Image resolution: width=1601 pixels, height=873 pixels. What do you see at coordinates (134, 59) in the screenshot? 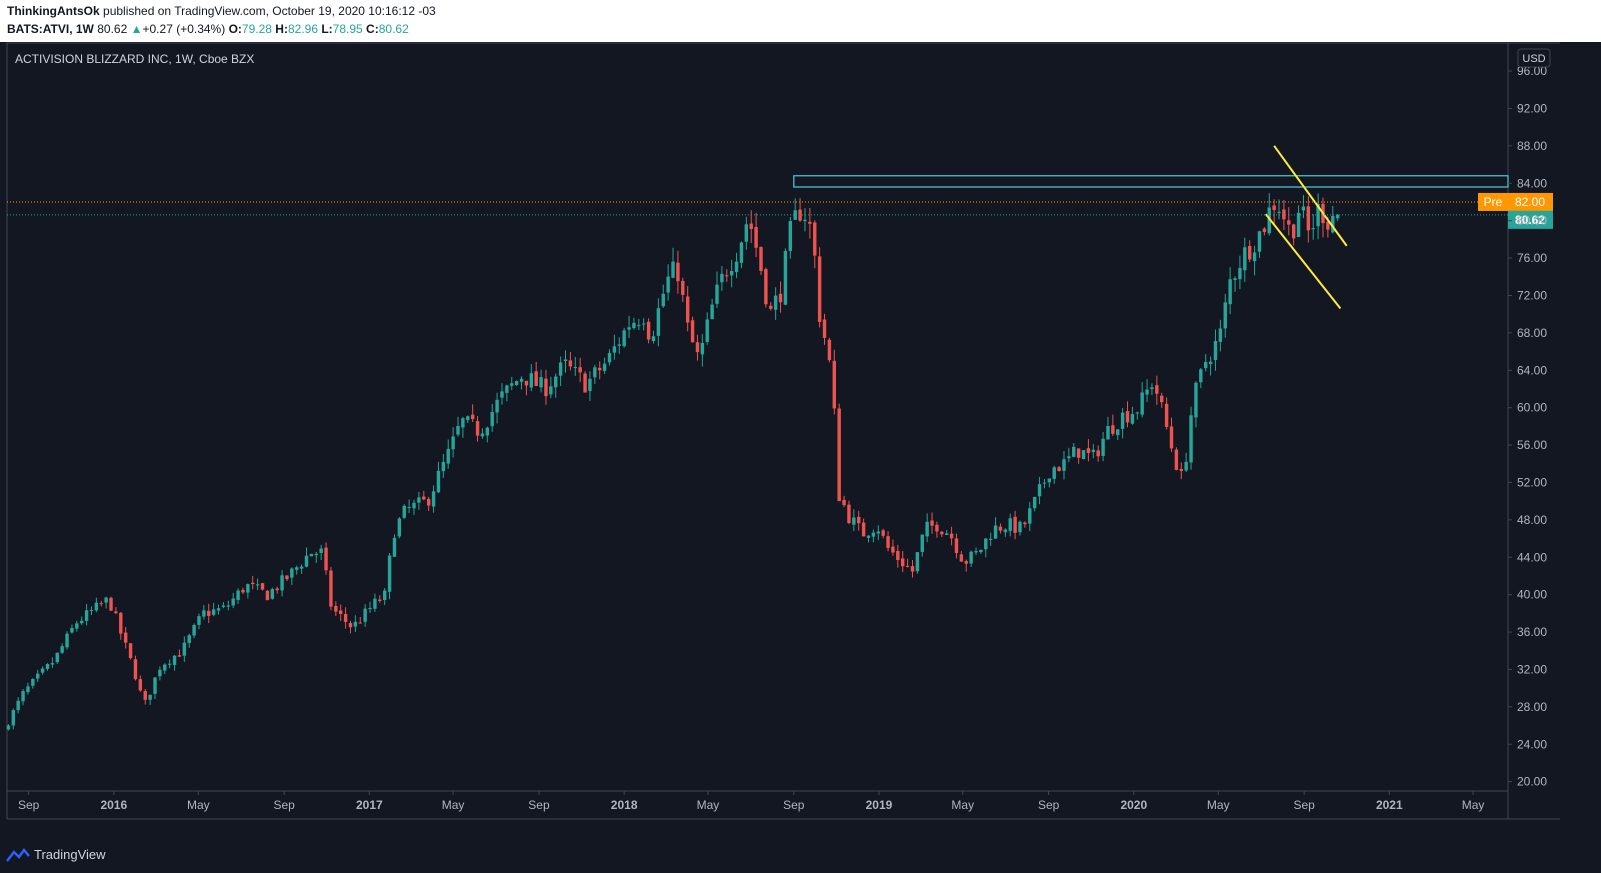
I see `chart-legend-title: ACTIVISION BLIZZARD INC, 1W, Cboe BZX` at bounding box center [134, 59].